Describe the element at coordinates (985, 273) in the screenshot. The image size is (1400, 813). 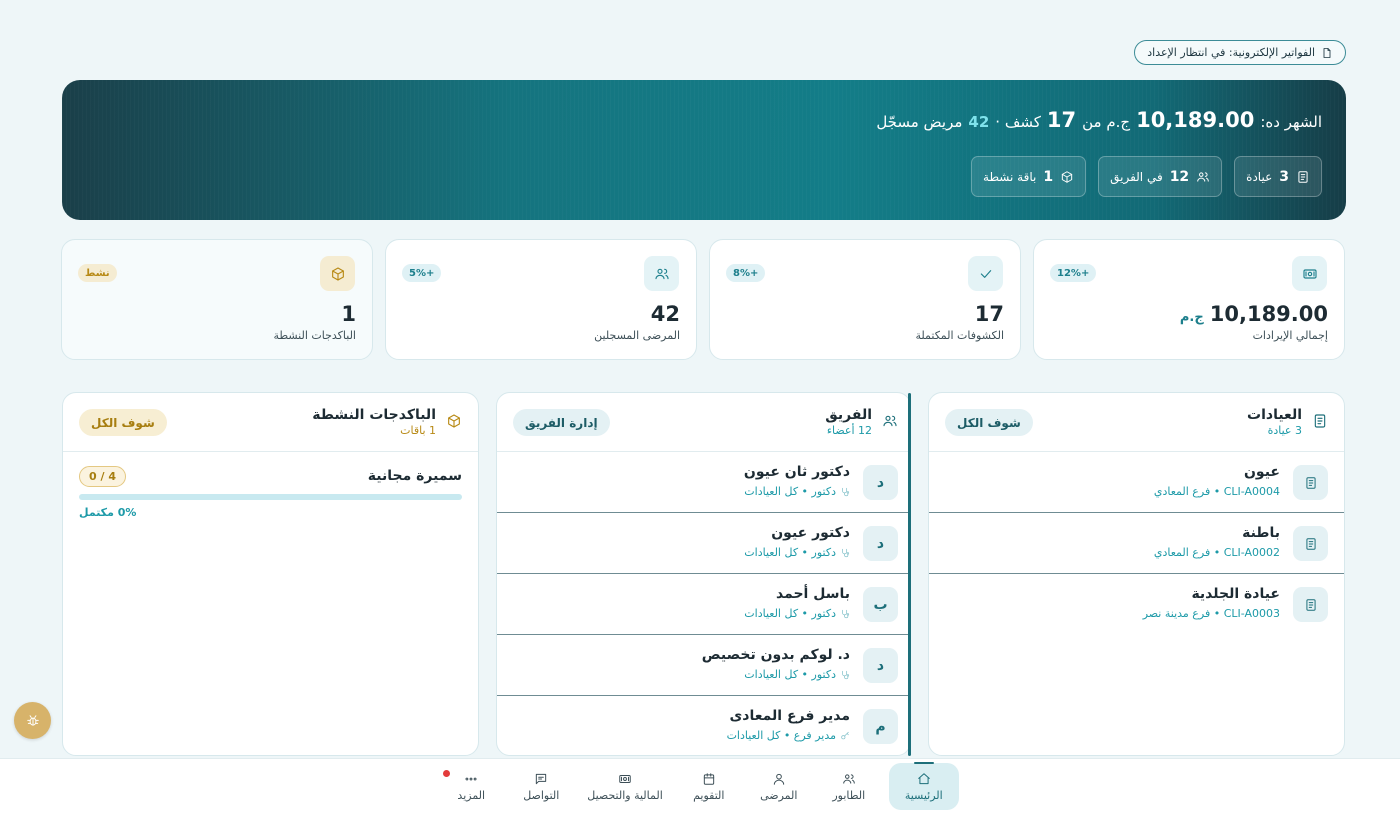
I see `check-icon` at that location.